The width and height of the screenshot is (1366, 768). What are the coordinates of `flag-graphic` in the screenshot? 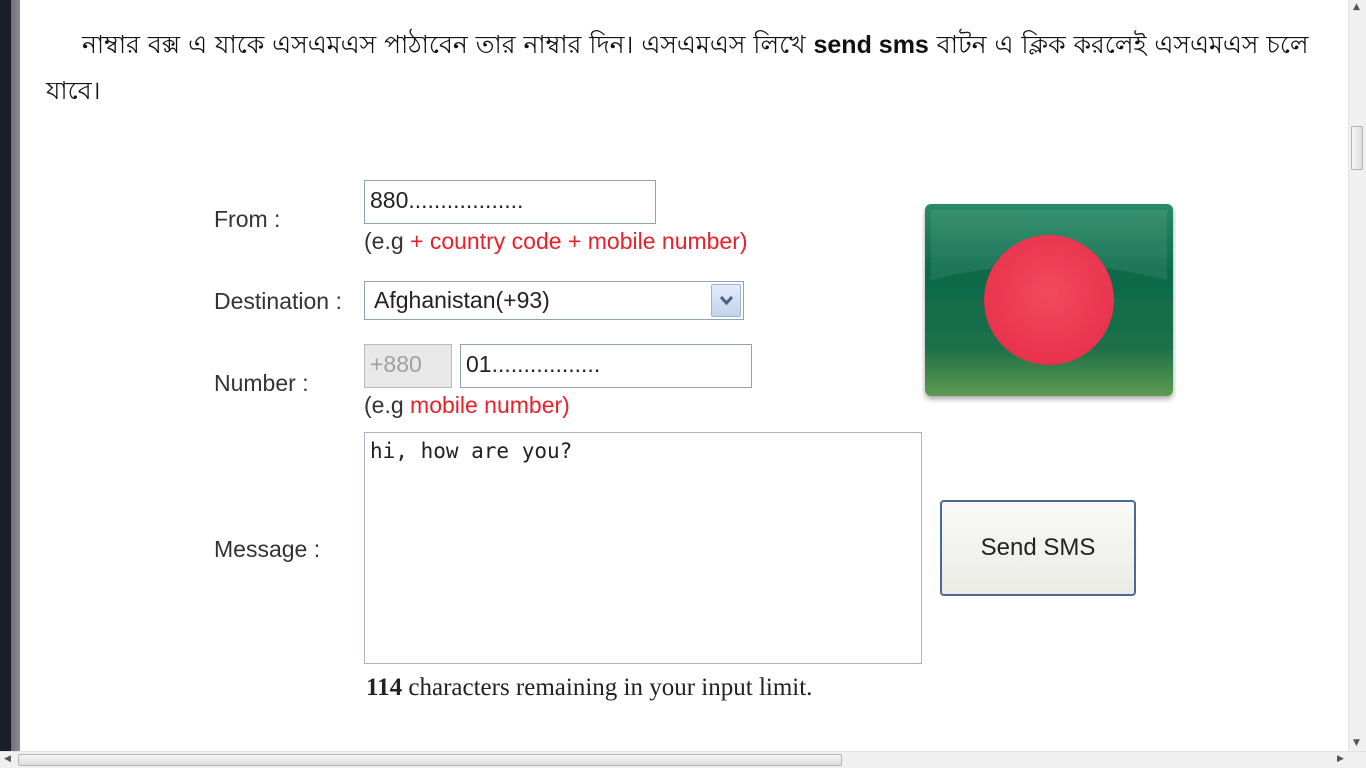 It's located at (1049, 300).